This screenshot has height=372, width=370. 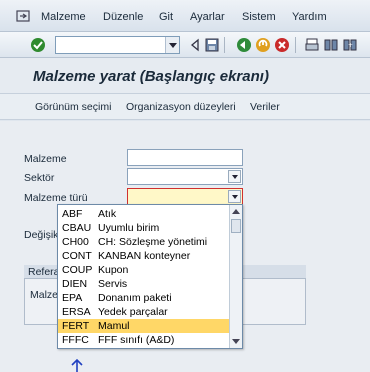 I want to click on option-description: CH: Sözleşme yönetimi, so click(x=153, y=242).